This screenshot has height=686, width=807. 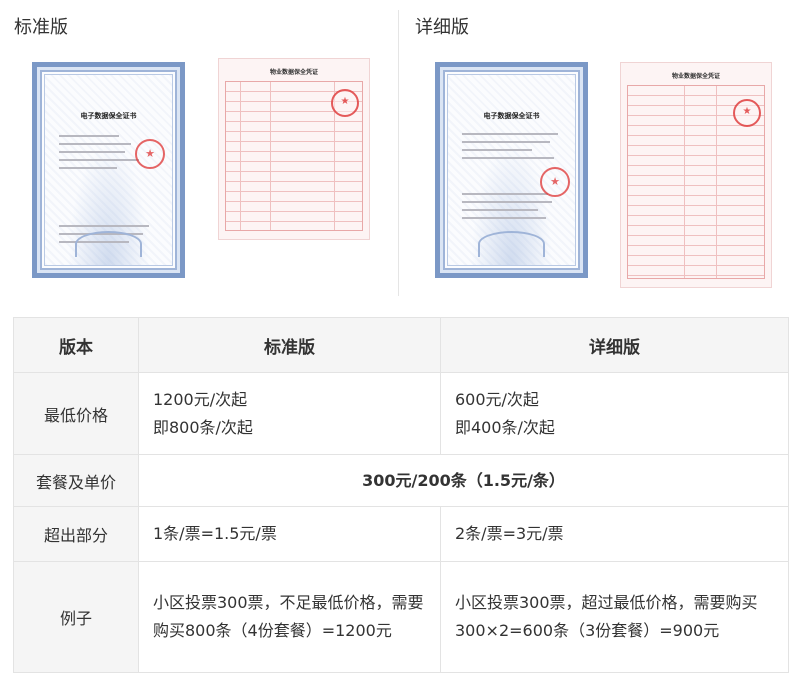 I want to click on package-unit-price: 300元/200条（1.5元/条）, so click(x=463, y=480).